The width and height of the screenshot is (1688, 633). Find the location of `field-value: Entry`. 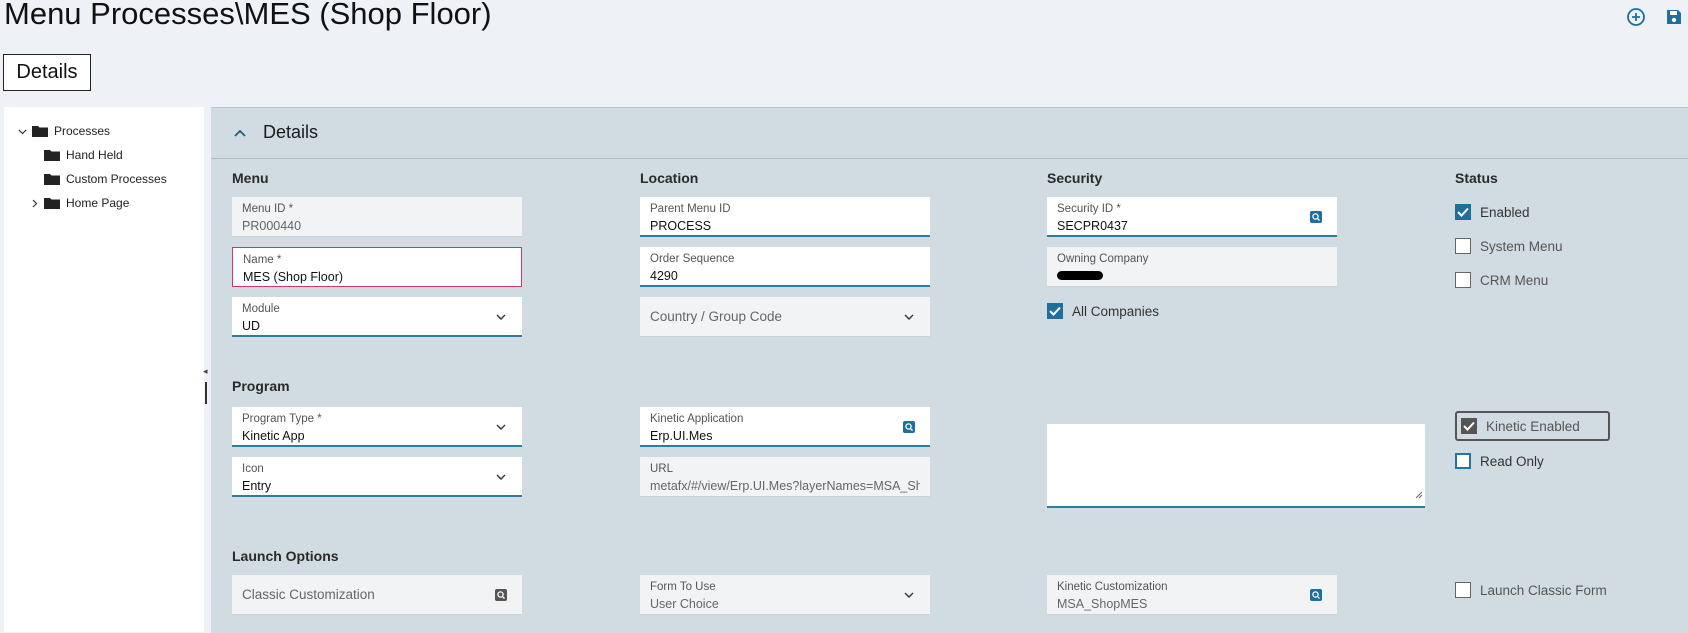

field-value: Entry is located at coordinates (257, 486).